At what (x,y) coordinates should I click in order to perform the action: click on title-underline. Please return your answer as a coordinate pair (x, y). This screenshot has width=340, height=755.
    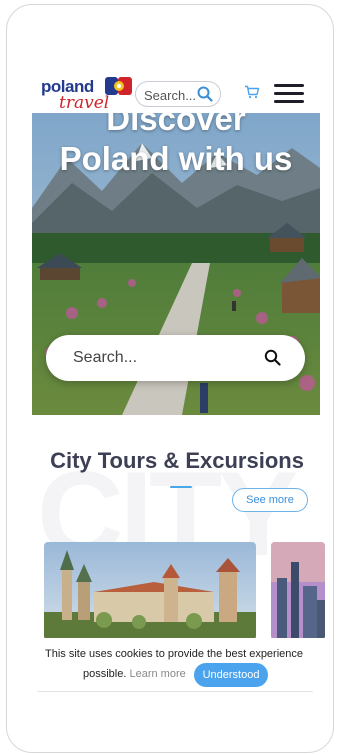
    Looking at the image, I should click on (181, 487).